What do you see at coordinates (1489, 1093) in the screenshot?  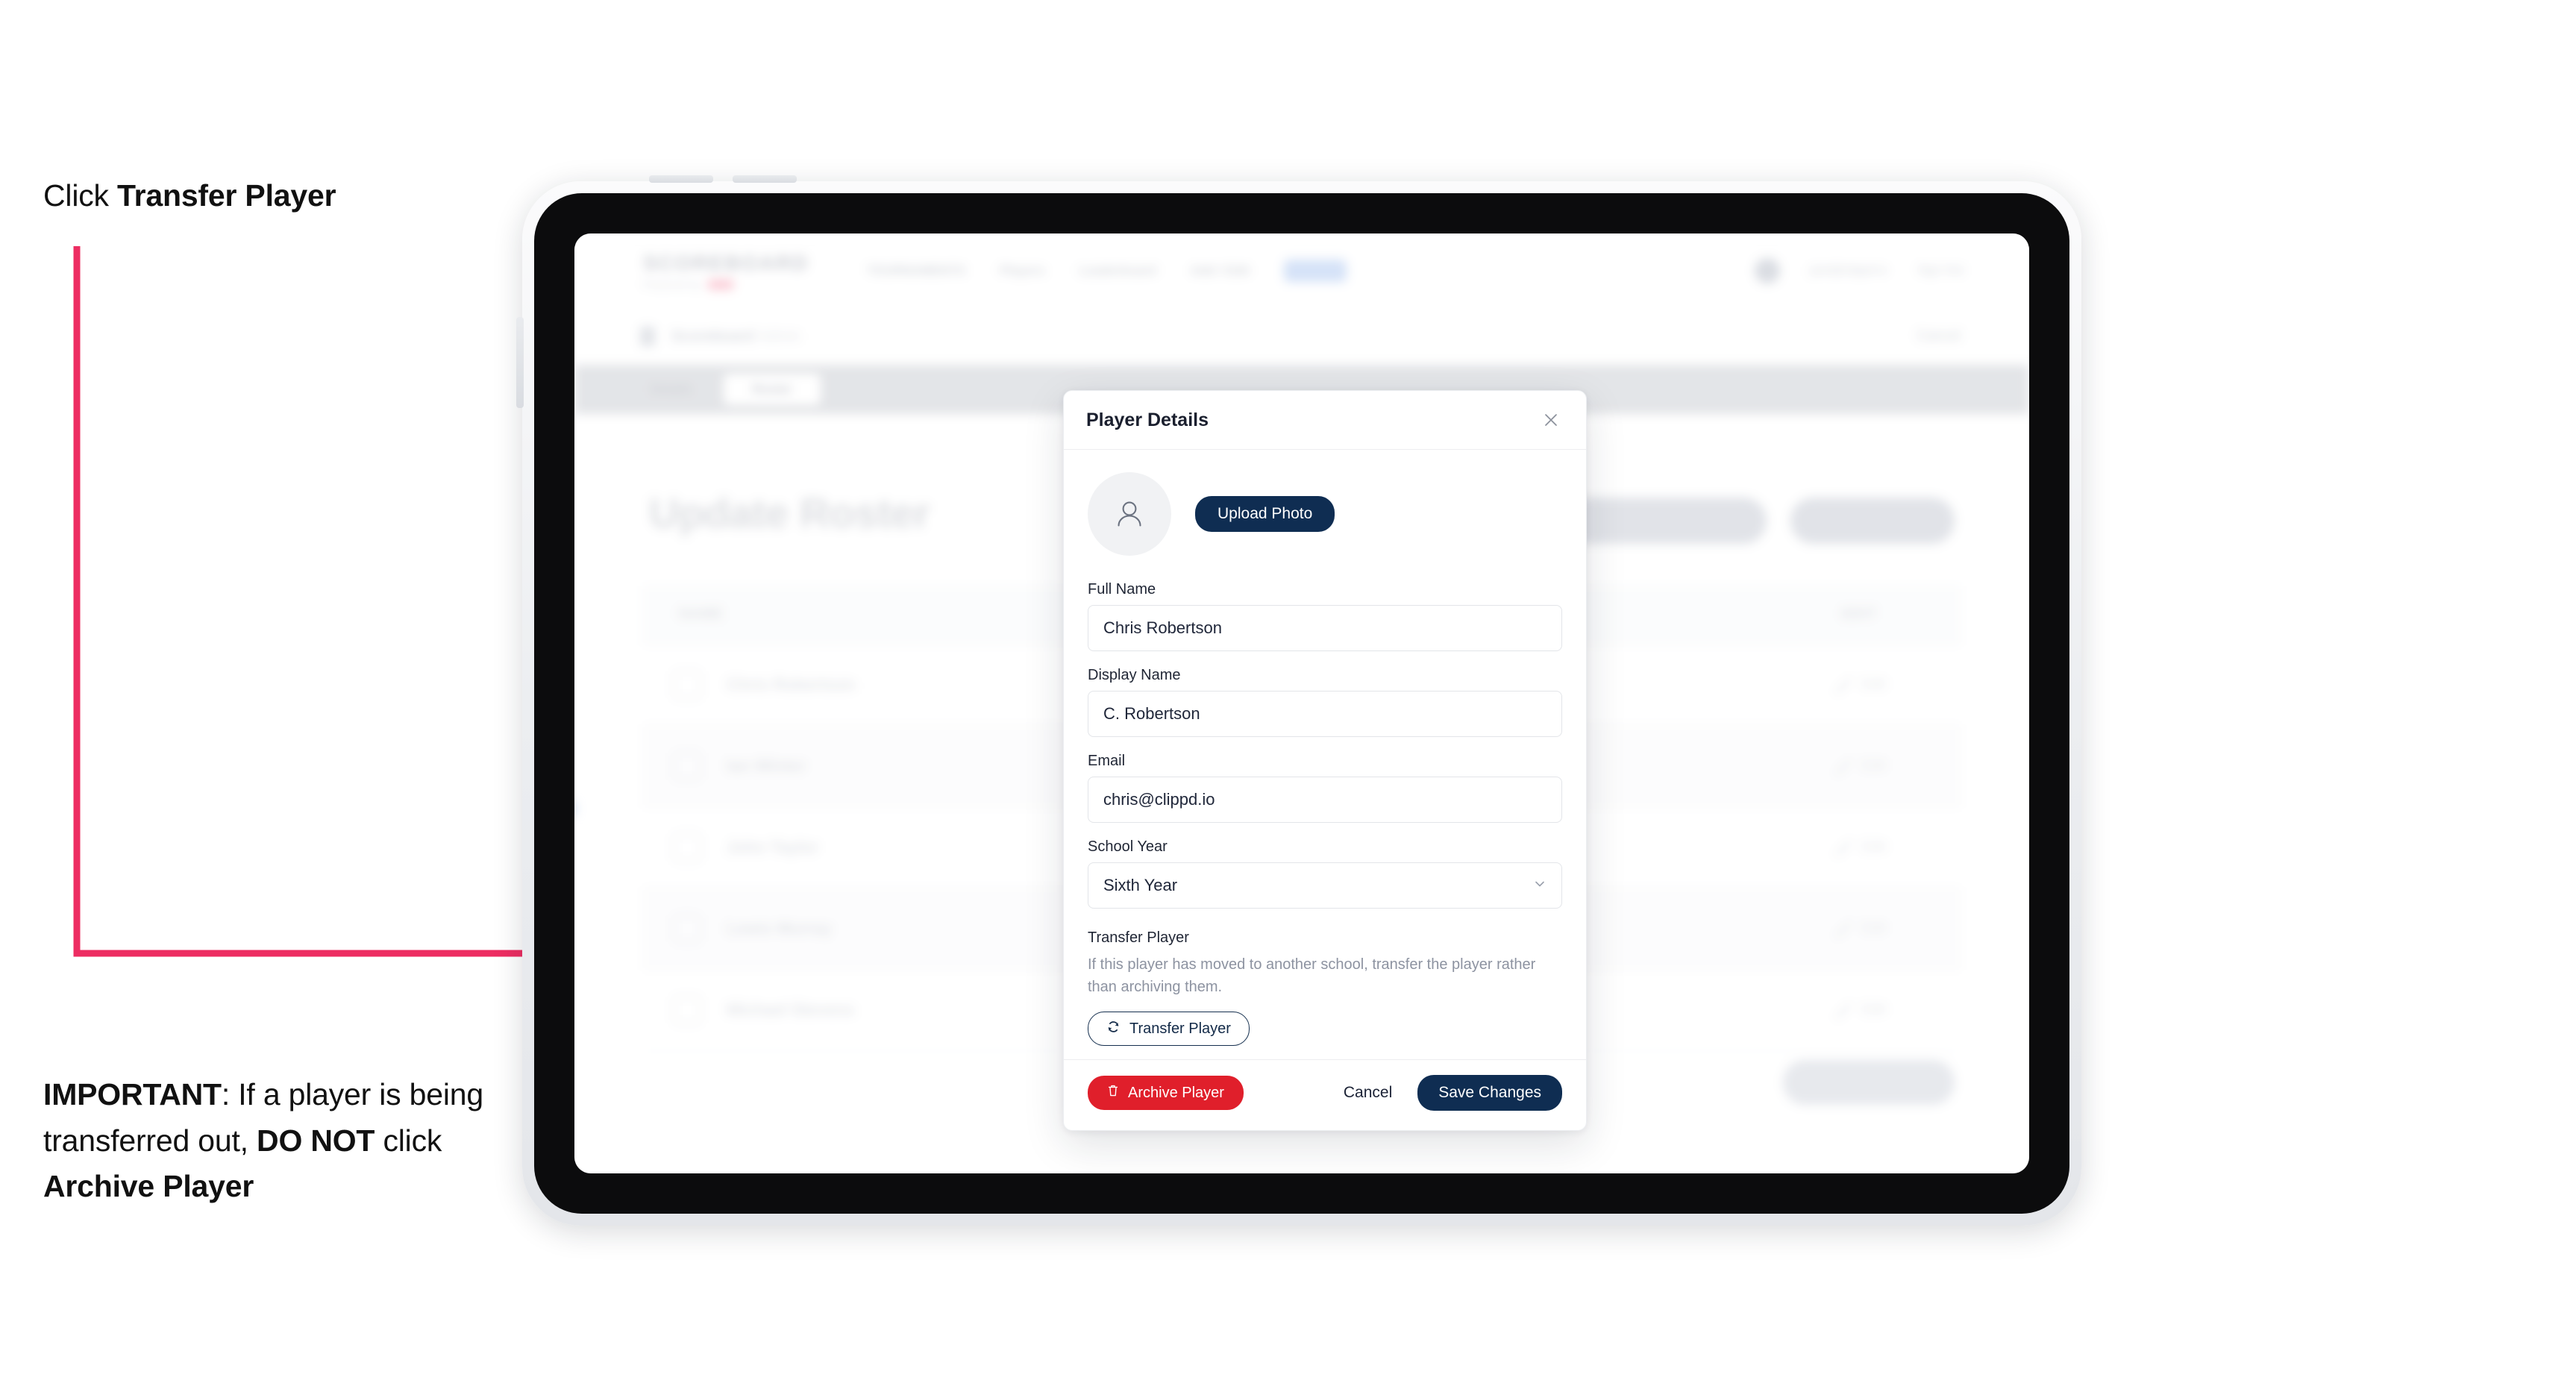 I see `save-changes-button: Save Changes` at bounding box center [1489, 1093].